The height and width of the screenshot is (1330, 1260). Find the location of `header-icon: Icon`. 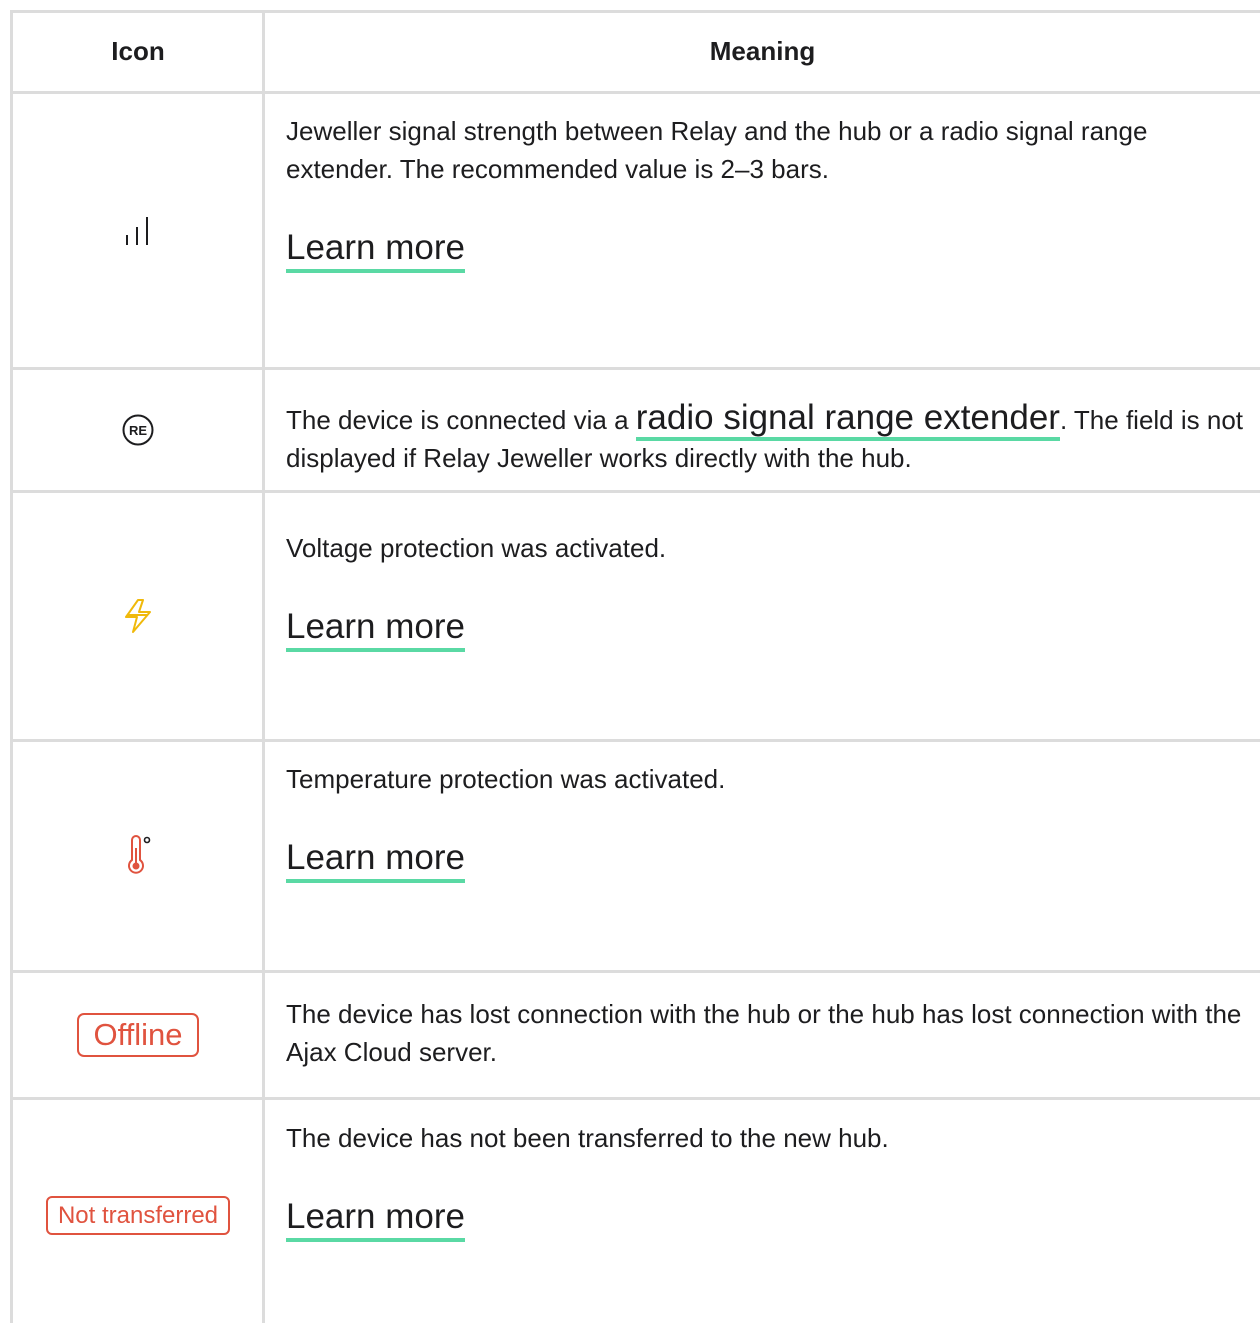

header-icon: Icon is located at coordinates (138, 51).